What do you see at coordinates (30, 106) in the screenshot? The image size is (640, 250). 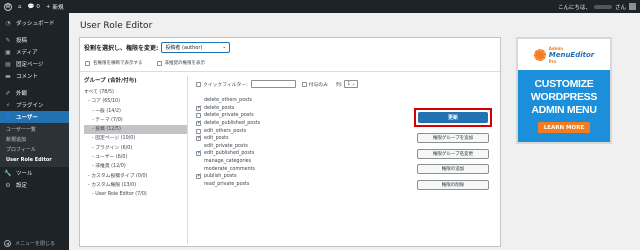 I see `menu-label: プラグイン` at bounding box center [30, 106].